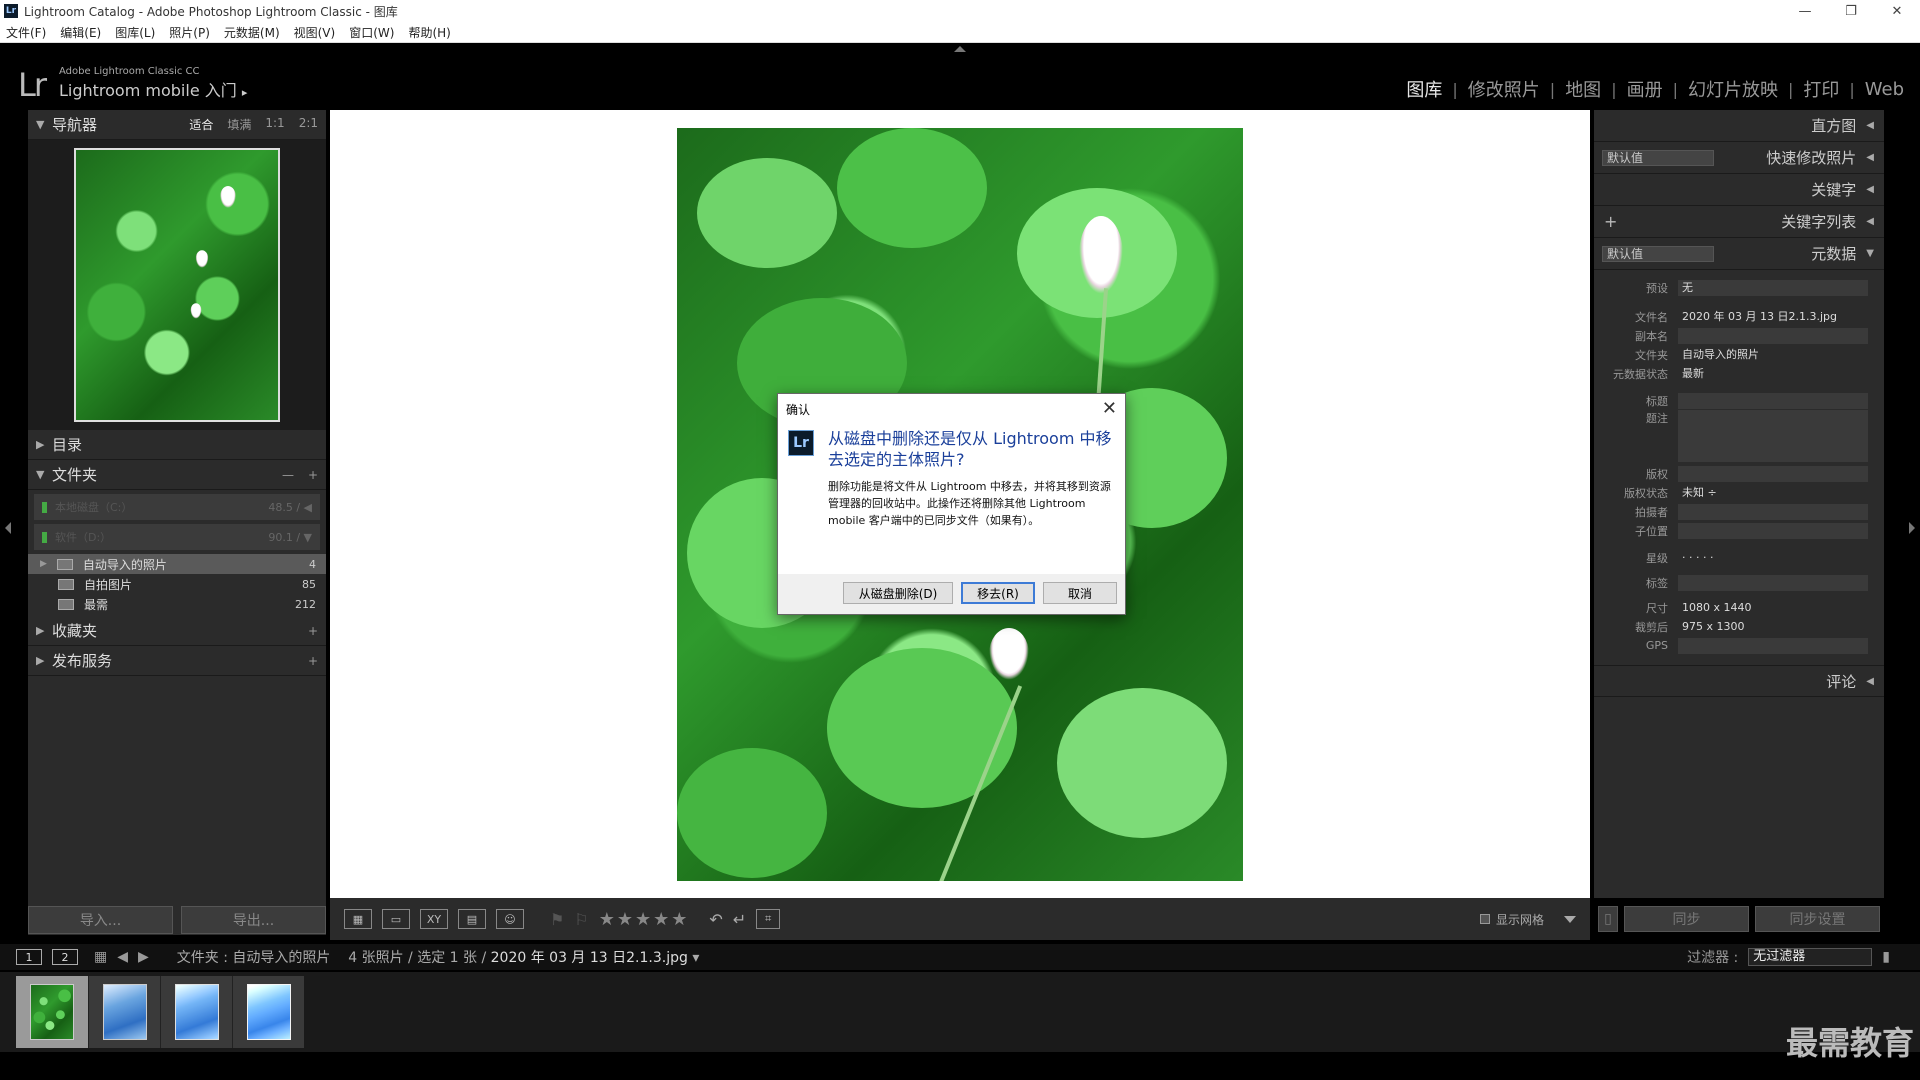  Describe the element at coordinates (252, 32) in the screenshot. I see `menu-metadata: 元数据(M)` at that location.